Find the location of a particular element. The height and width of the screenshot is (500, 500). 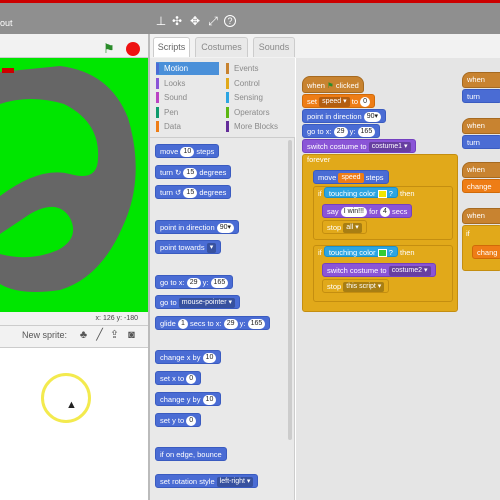

x-label: x: is located at coordinates (98, 318).